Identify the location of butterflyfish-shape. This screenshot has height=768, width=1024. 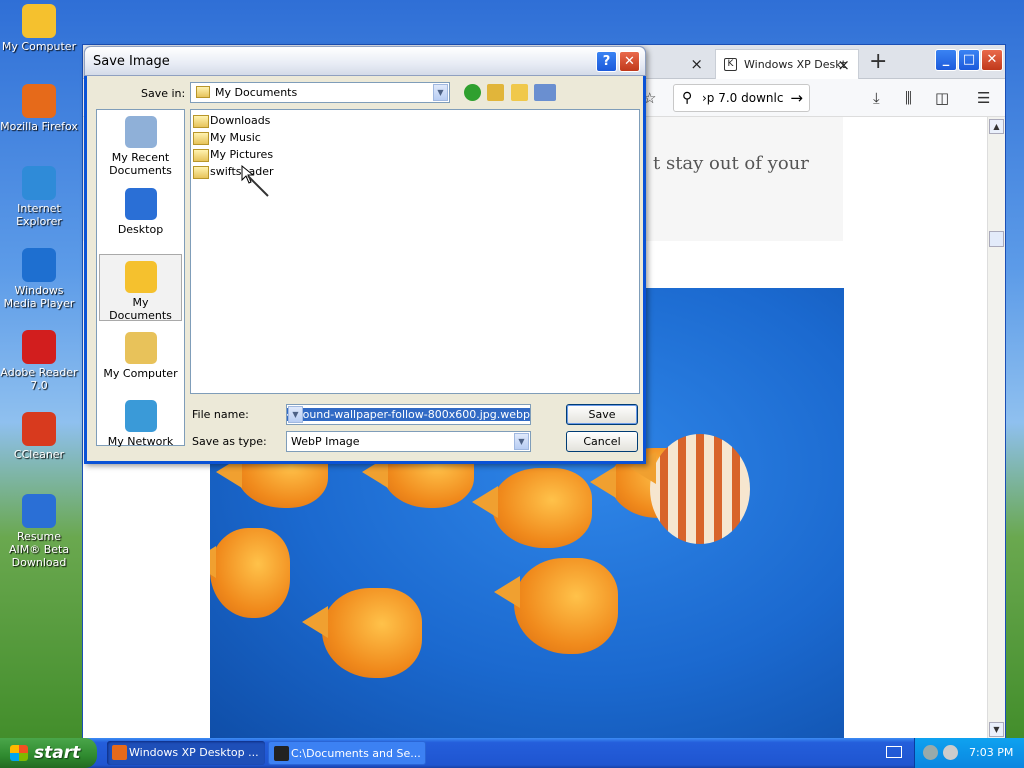
(690, 489).